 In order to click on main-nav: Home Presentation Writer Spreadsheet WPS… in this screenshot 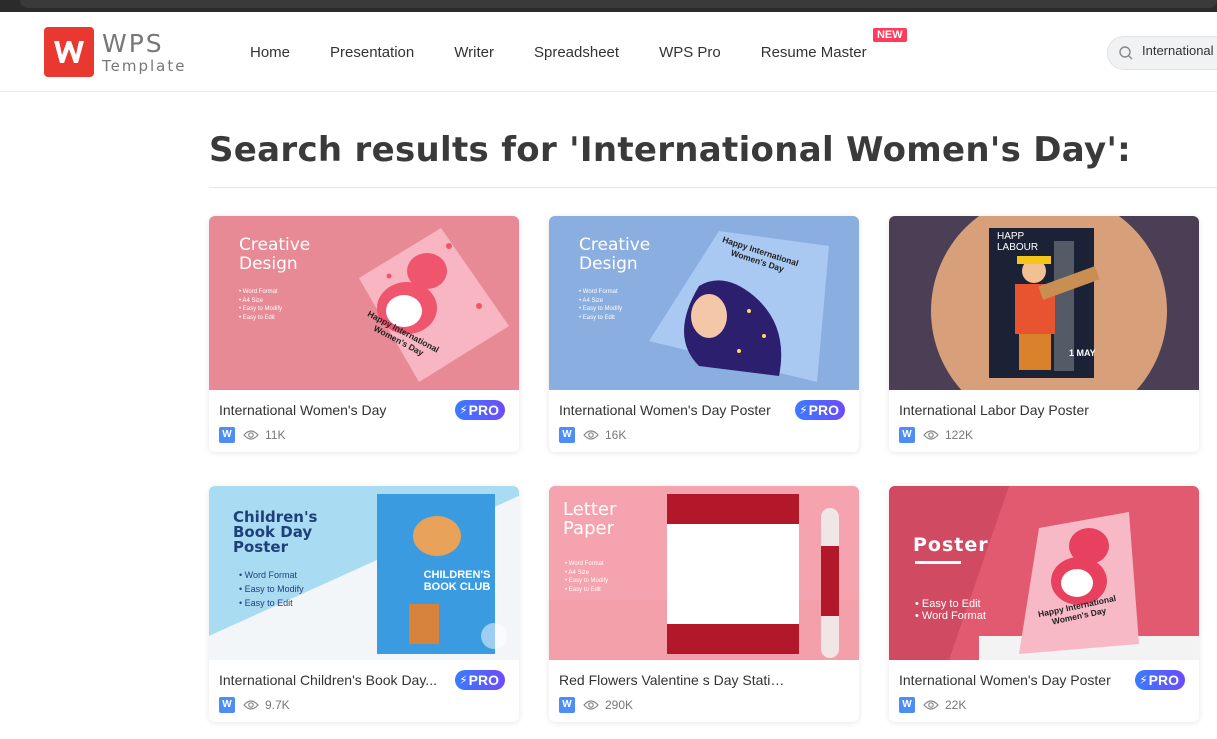, I will do `click(578, 52)`.